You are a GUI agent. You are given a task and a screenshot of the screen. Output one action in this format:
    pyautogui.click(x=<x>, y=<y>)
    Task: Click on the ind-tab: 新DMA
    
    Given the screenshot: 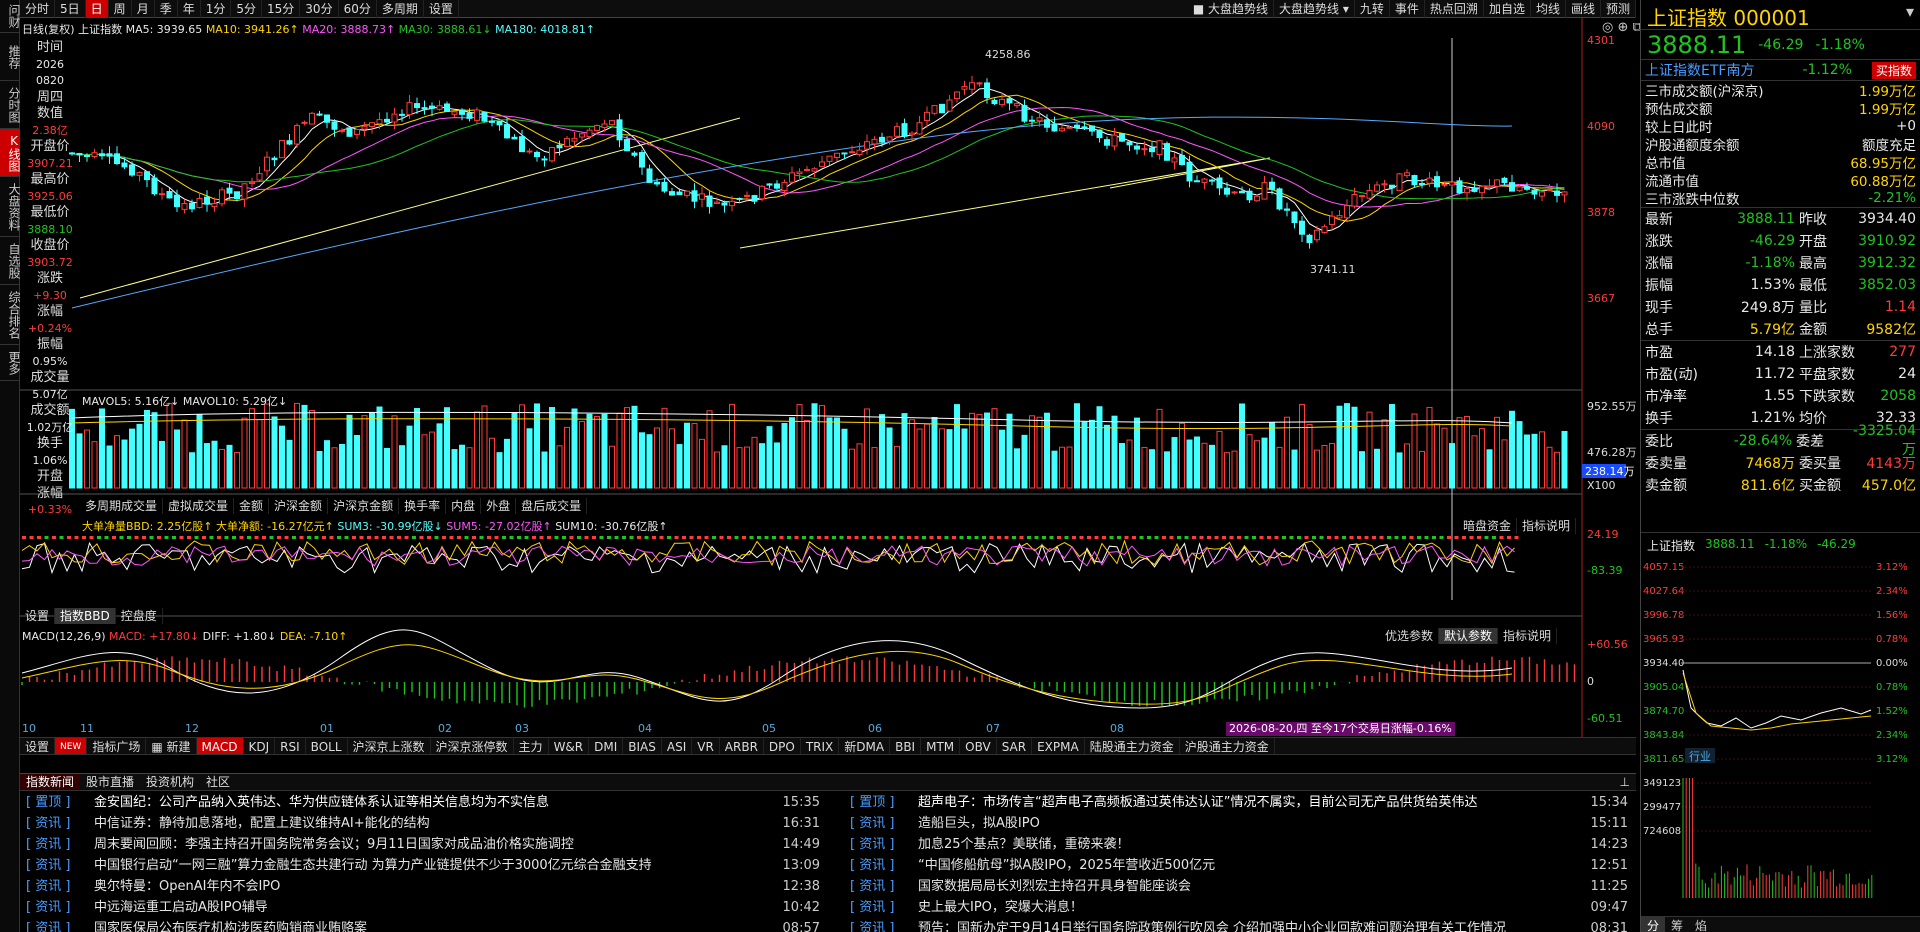 What is the action you would take?
    pyautogui.click(x=865, y=746)
    